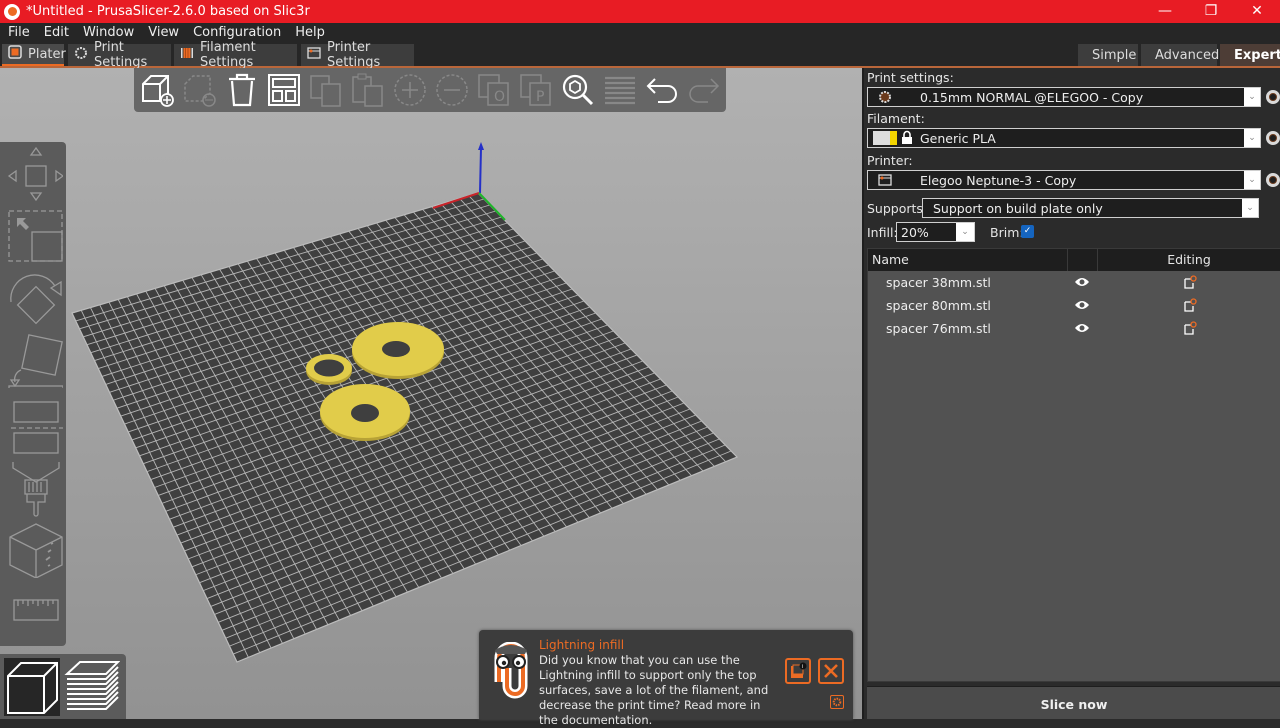 The height and width of the screenshot is (728, 1280). What do you see at coordinates (1273, 97) in the screenshot?
I see `print-settings-edit-gear-icon` at bounding box center [1273, 97].